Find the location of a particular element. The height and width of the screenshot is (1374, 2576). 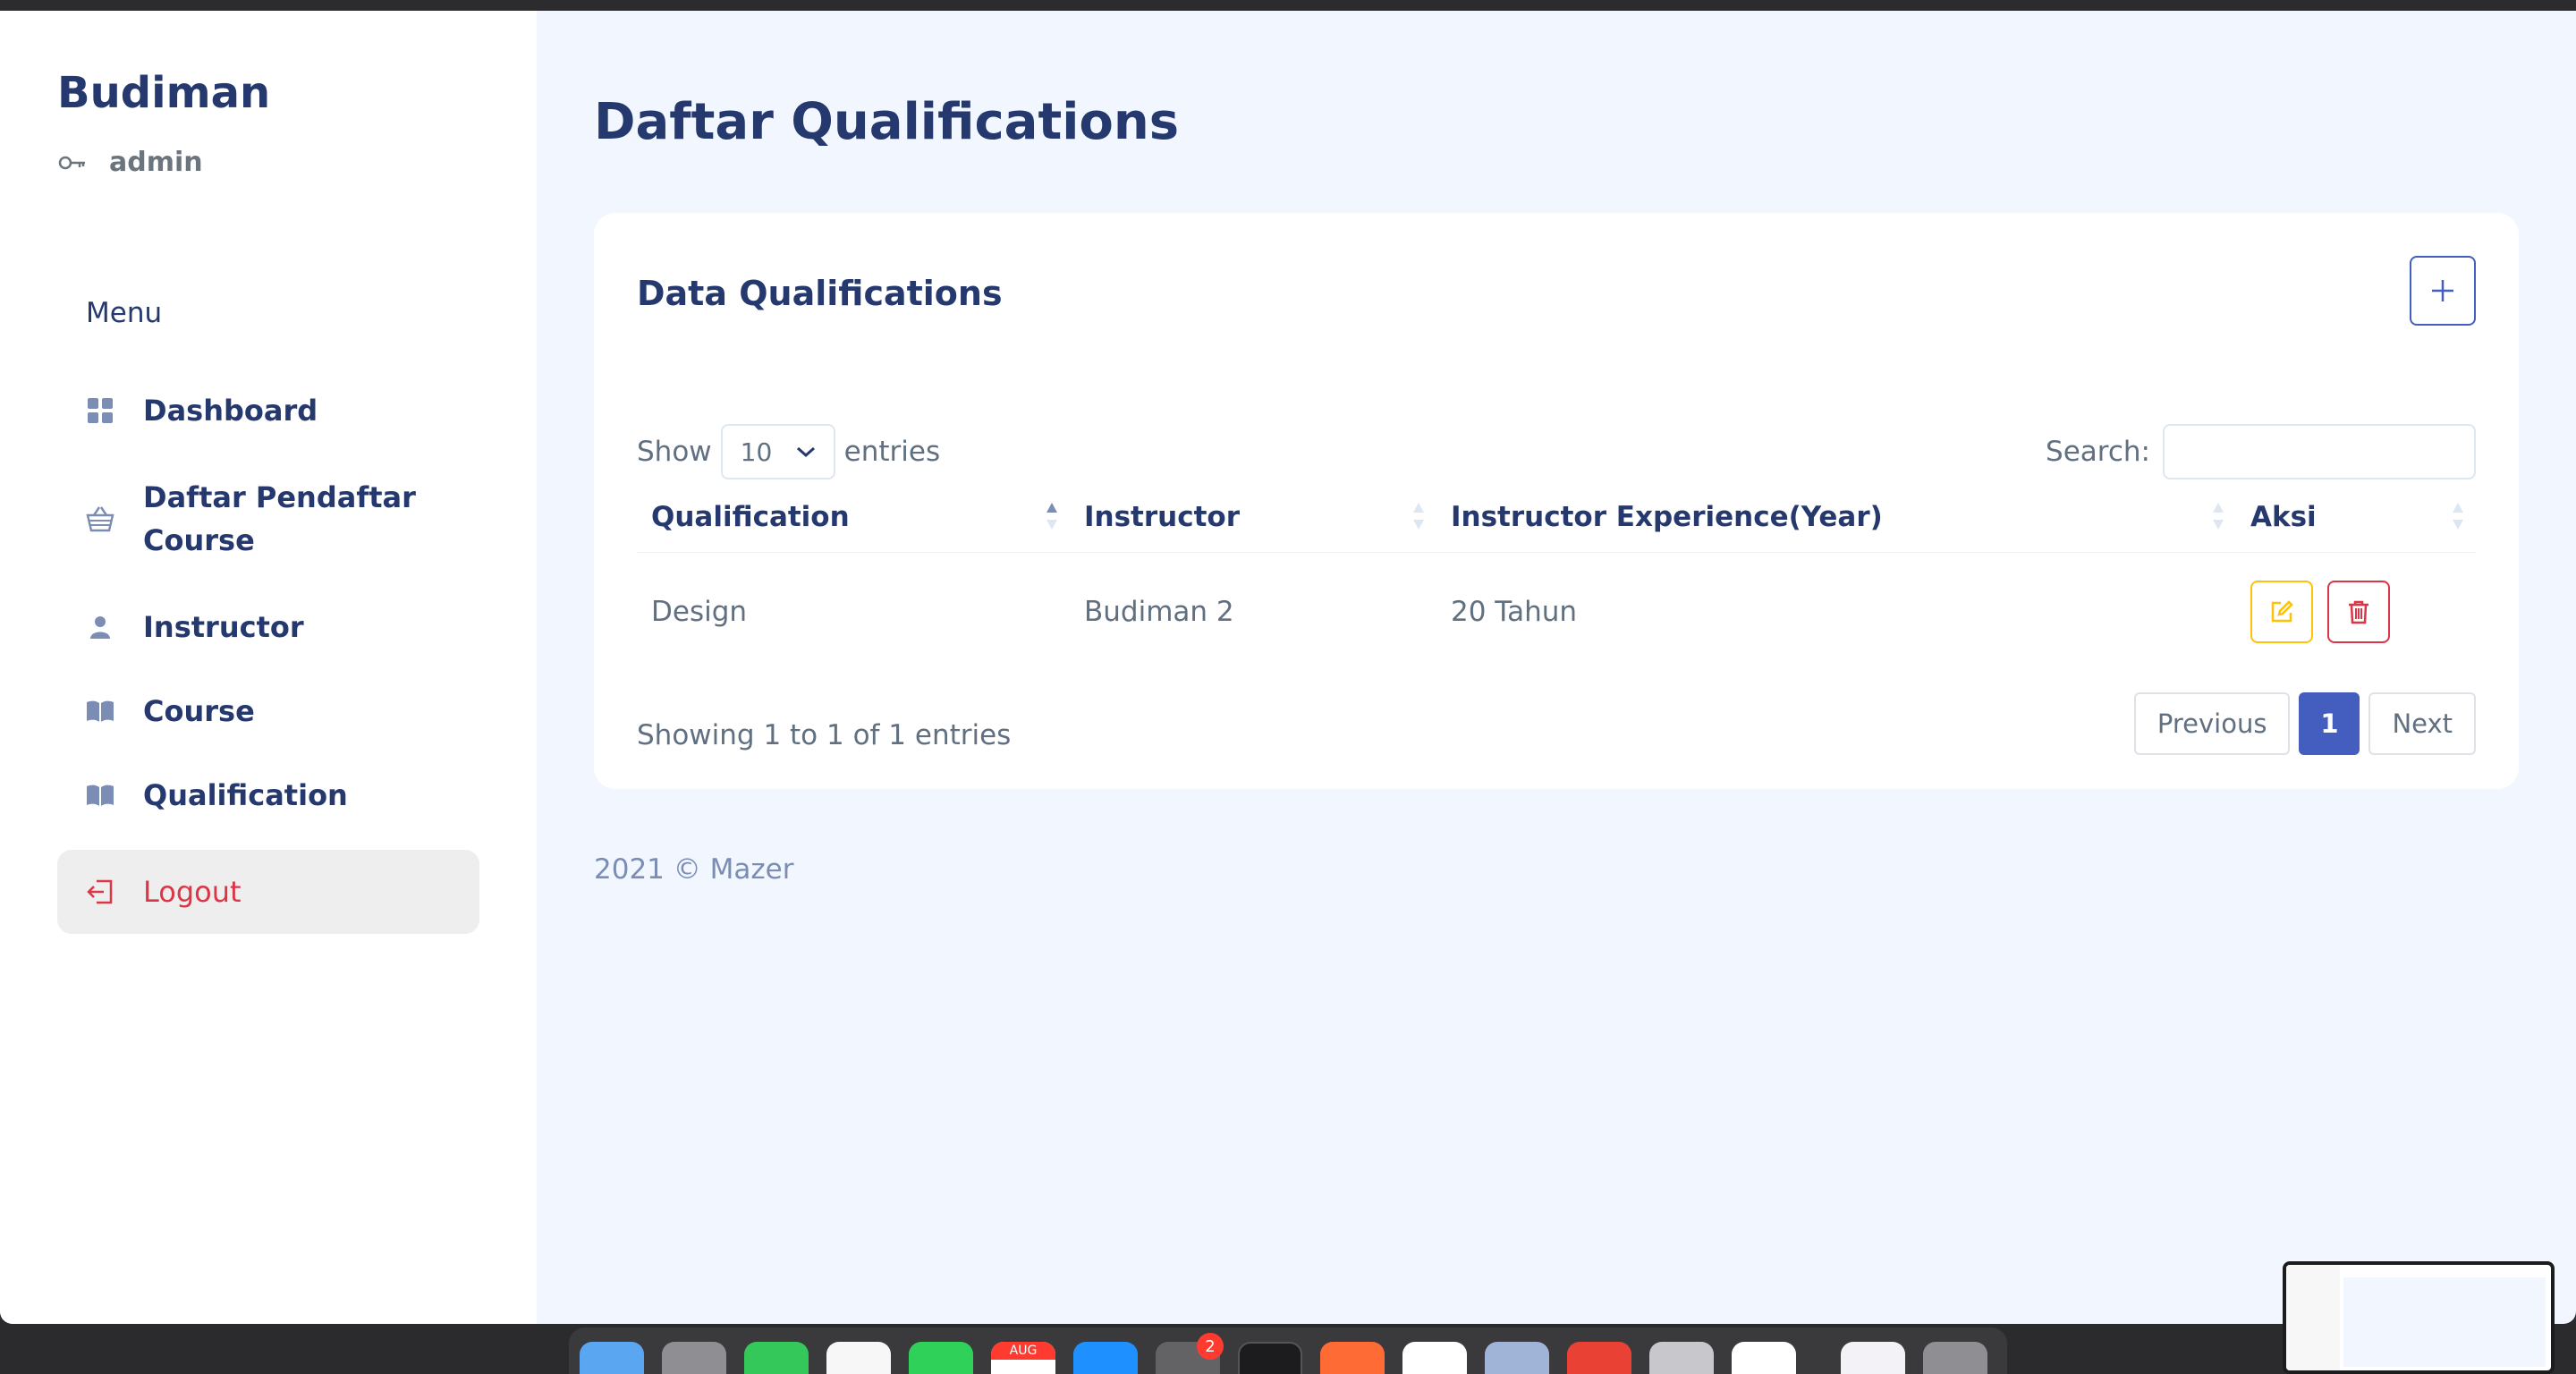

notification-badge: 2 is located at coordinates (1210, 1346).